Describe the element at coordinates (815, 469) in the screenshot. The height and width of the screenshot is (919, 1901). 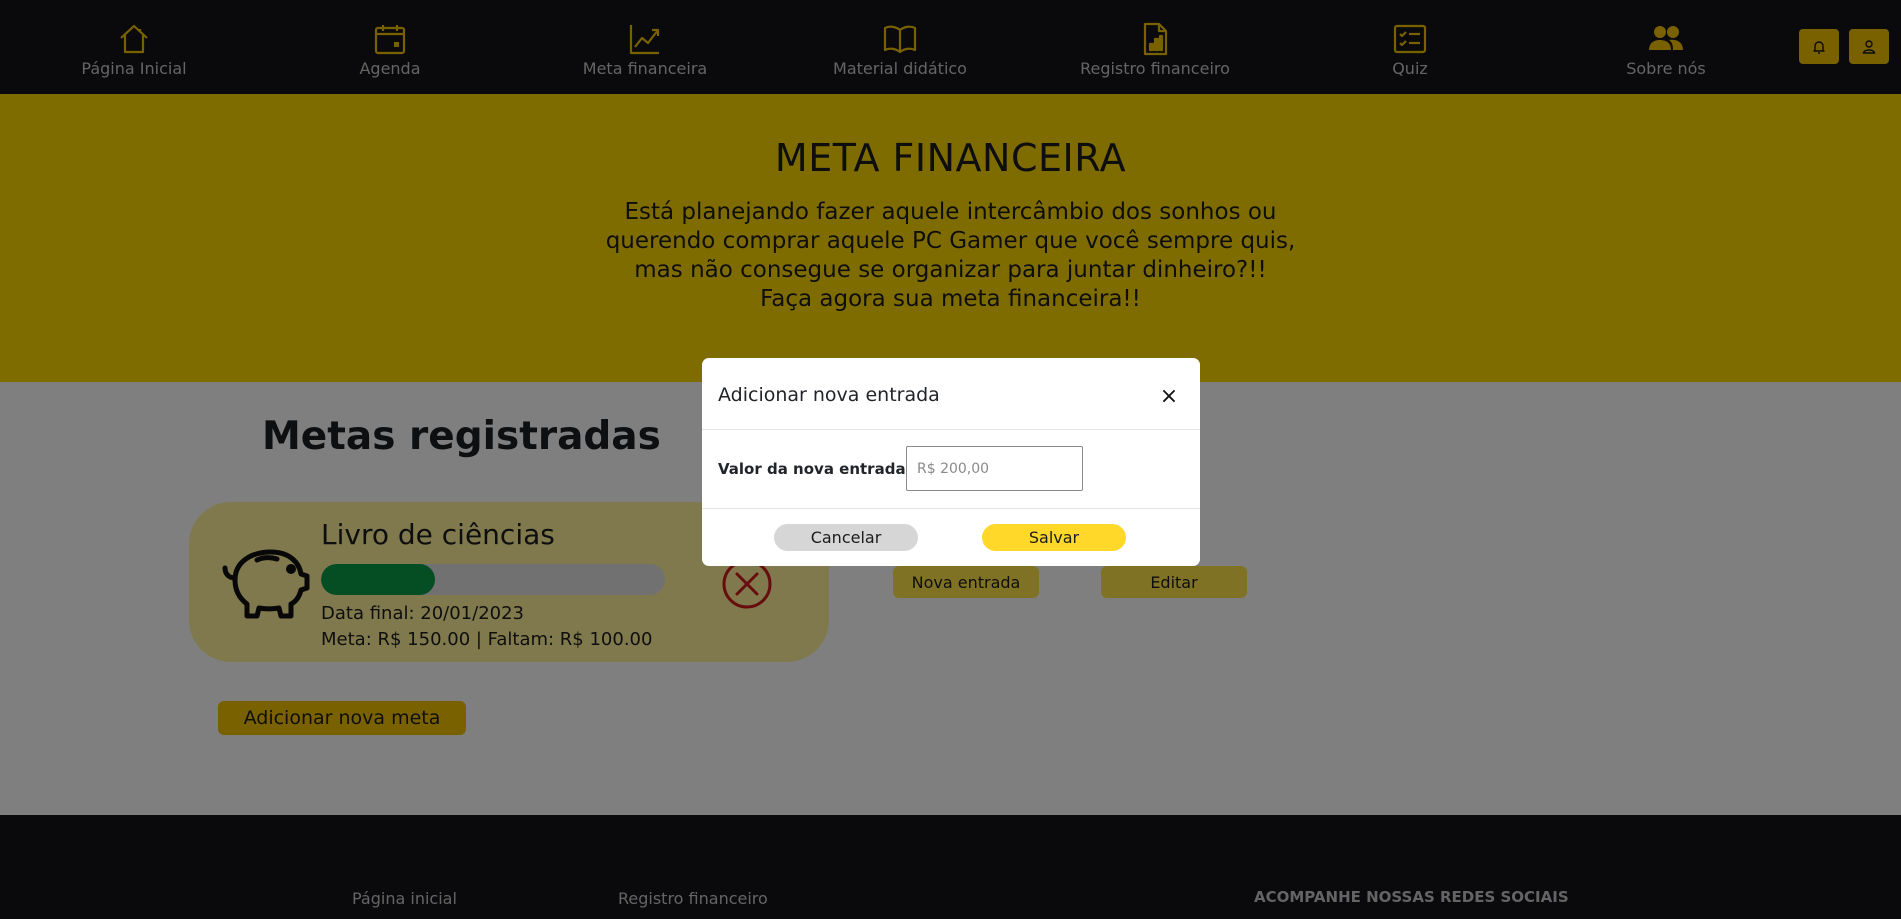
I see `entry-value-label: Valor da nova entrada:` at that location.